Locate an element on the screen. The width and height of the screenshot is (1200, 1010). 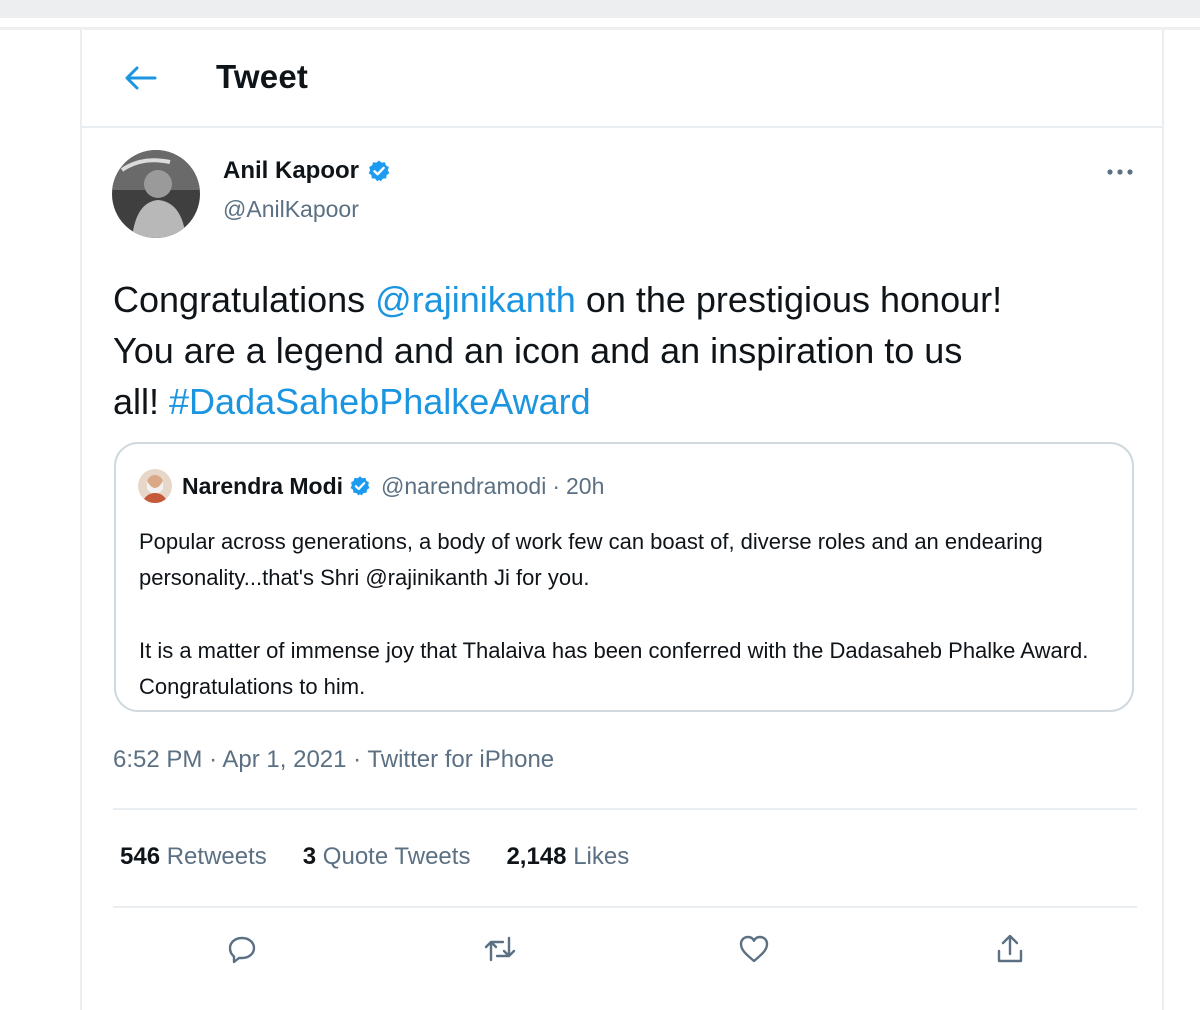
mention-link: @rajinikanth is located at coordinates (475, 299).